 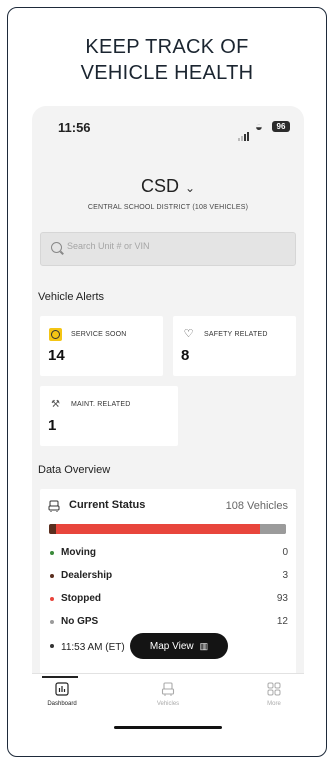 I want to click on headline-line-2: VEHICLE HEALTH, so click(x=167, y=73).